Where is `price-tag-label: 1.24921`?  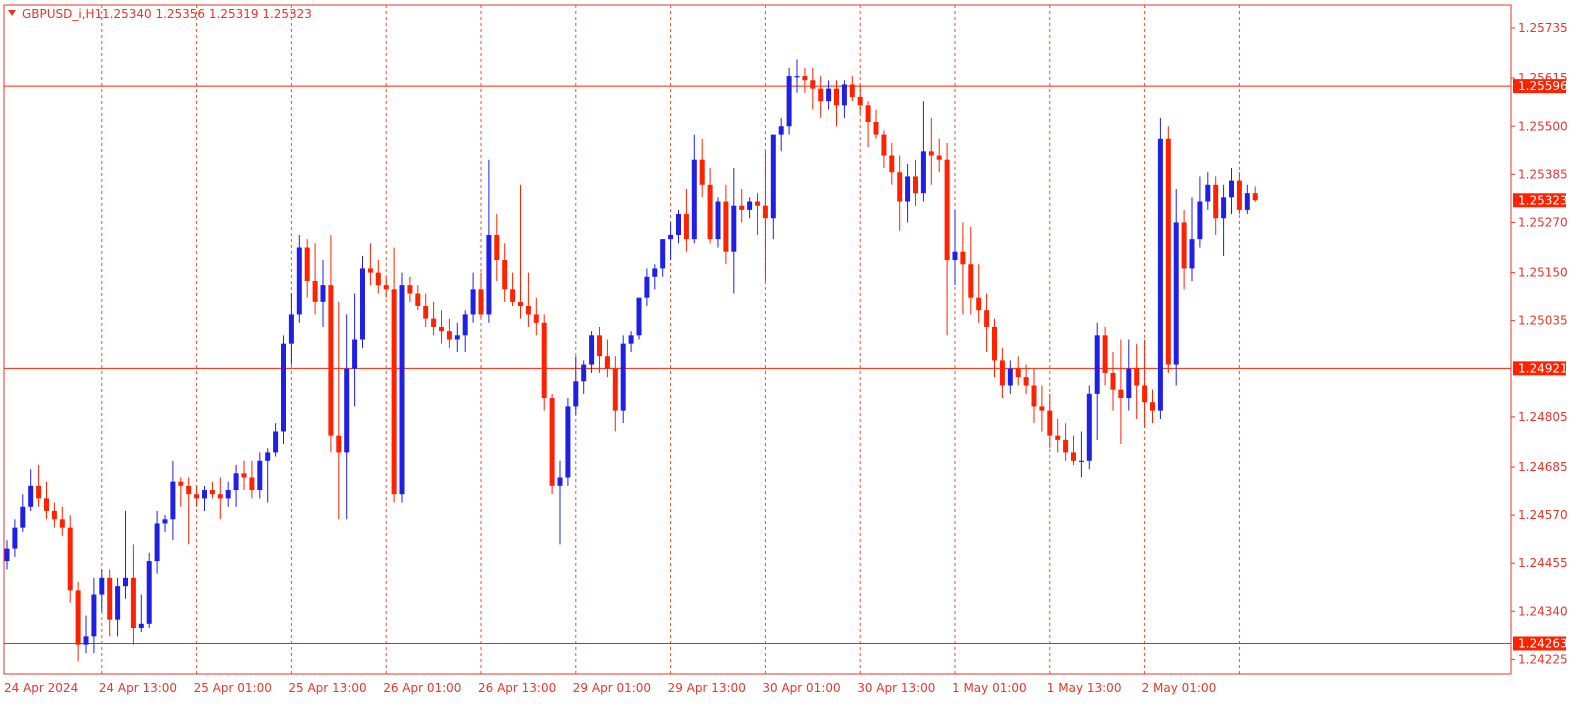 price-tag-label: 1.24921 is located at coordinates (1543, 368).